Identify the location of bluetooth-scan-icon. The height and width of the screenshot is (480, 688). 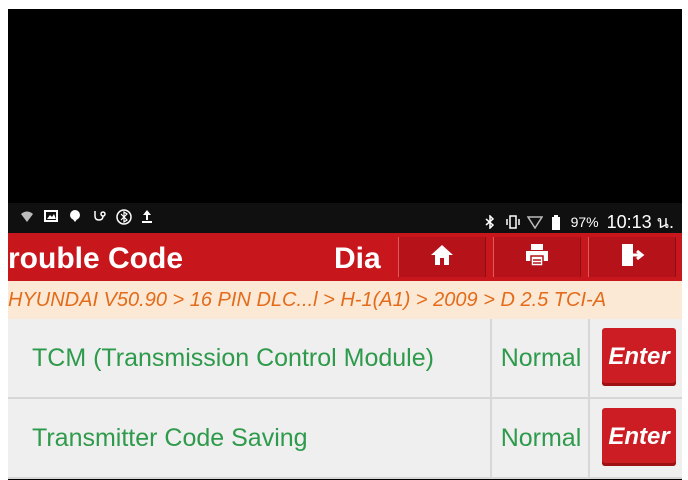
(124, 217).